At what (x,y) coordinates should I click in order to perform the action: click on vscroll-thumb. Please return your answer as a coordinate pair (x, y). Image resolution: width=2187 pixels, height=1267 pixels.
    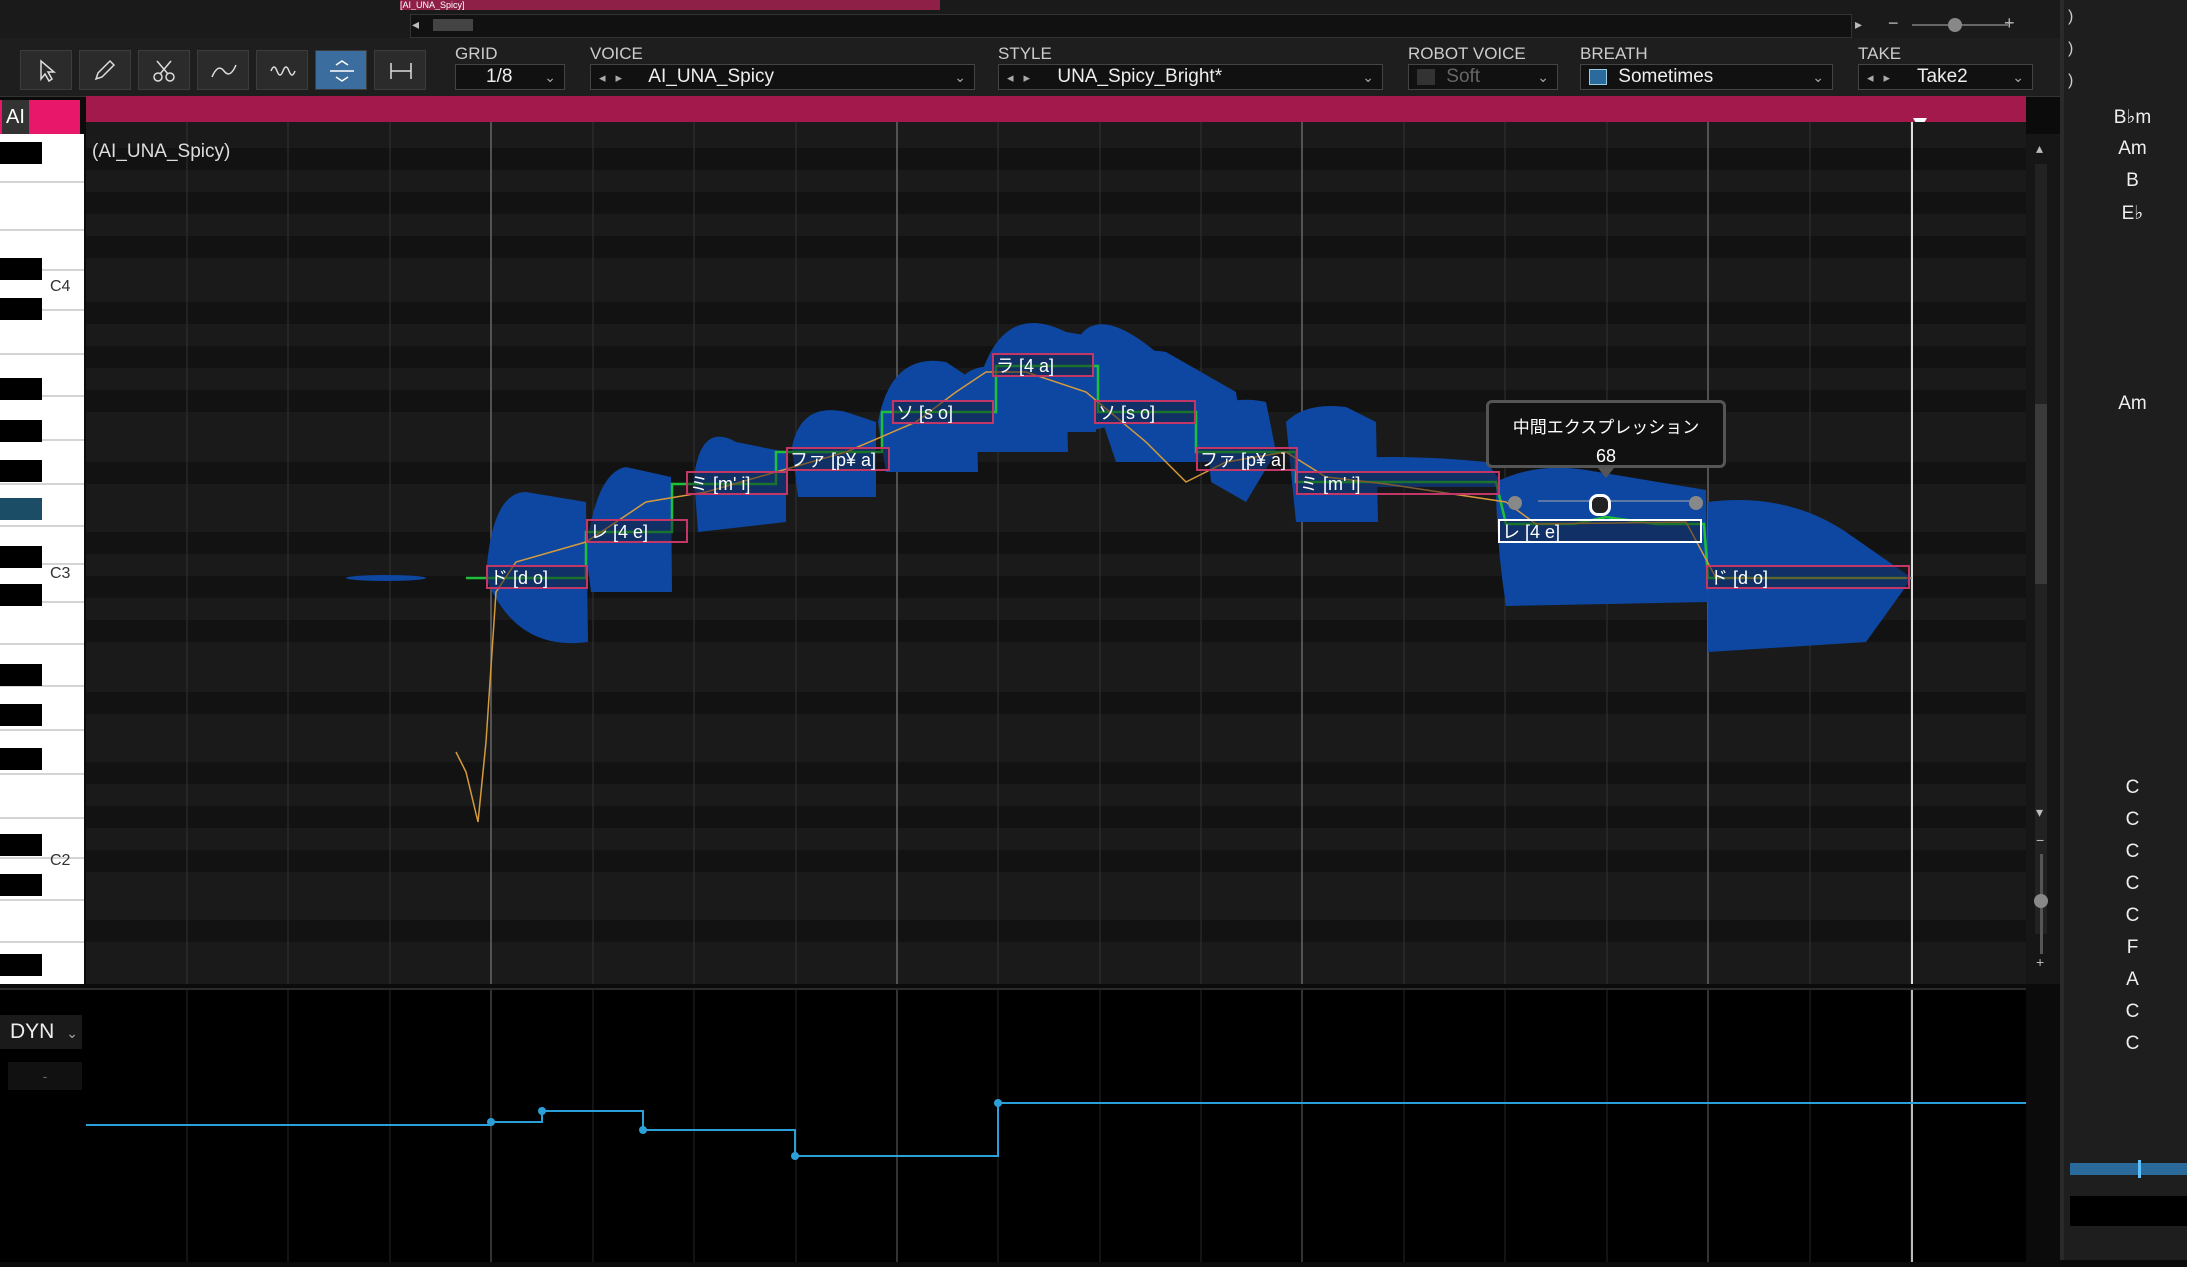
    Looking at the image, I should click on (2041, 494).